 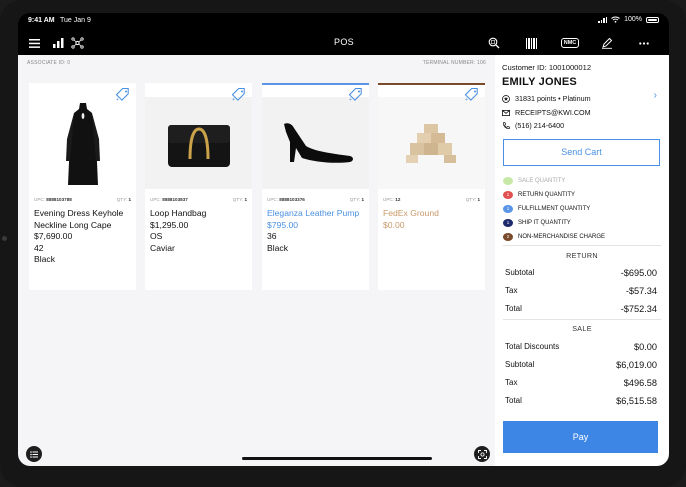 I want to click on status-bar: 9:41 AM Tue Jan 9 100%, so click(x=343, y=22).